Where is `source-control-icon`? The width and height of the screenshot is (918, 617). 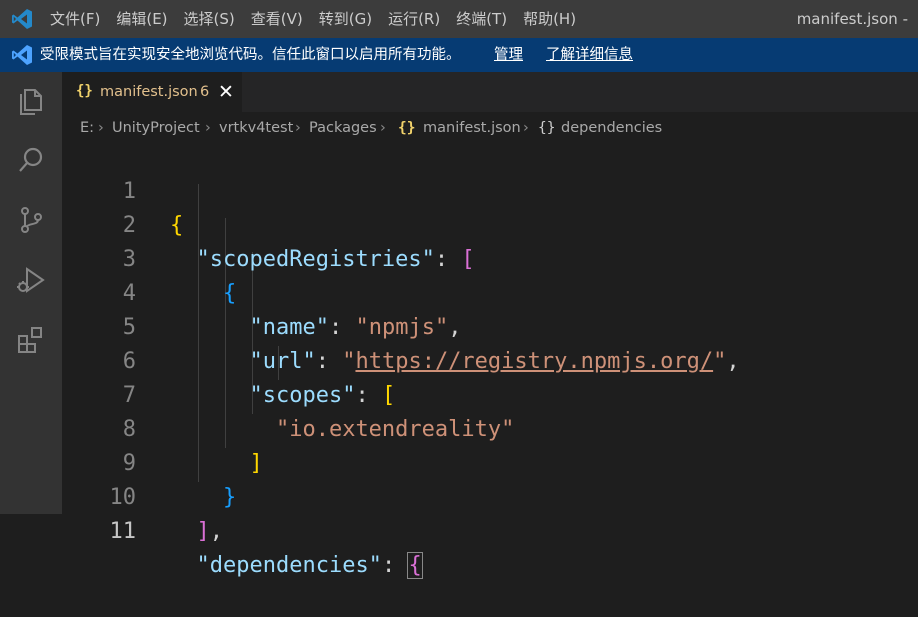 source-control-icon is located at coordinates (31, 220).